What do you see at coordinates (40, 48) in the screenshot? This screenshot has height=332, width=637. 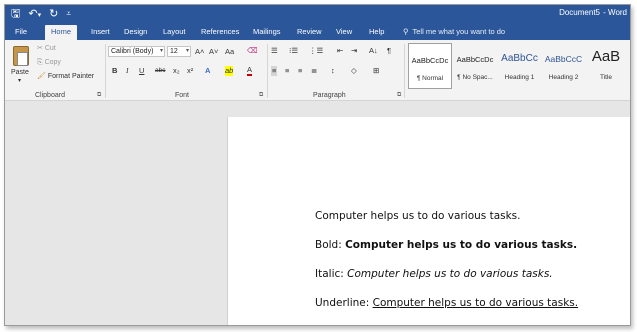 I see `scissors-icon: ✂` at bounding box center [40, 48].